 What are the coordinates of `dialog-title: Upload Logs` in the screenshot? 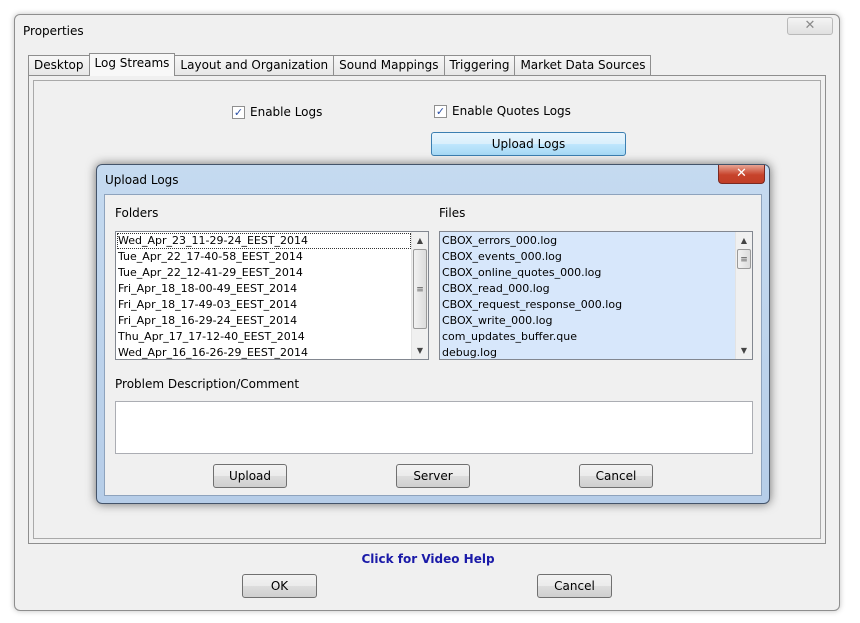 It's located at (142, 180).